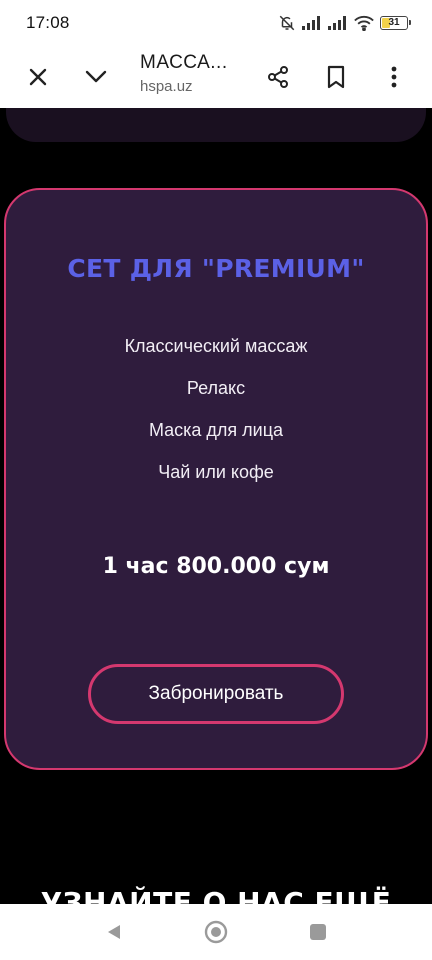  What do you see at coordinates (287, 23) in the screenshot?
I see `mute-bell-icon` at bounding box center [287, 23].